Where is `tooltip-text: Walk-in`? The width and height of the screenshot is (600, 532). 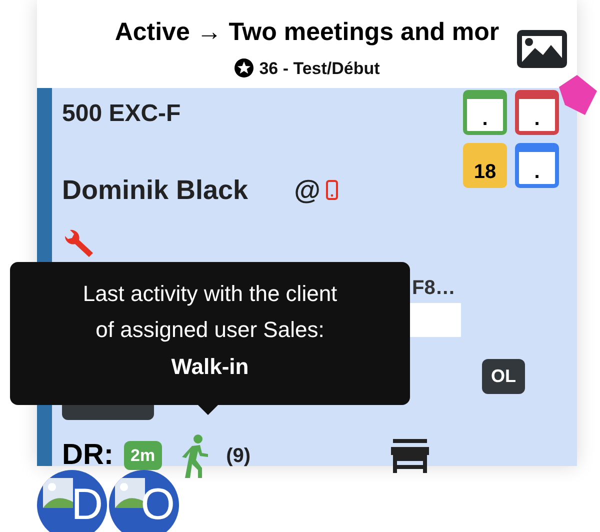 tooltip-text: Walk-in is located at coordinates (210, 366).